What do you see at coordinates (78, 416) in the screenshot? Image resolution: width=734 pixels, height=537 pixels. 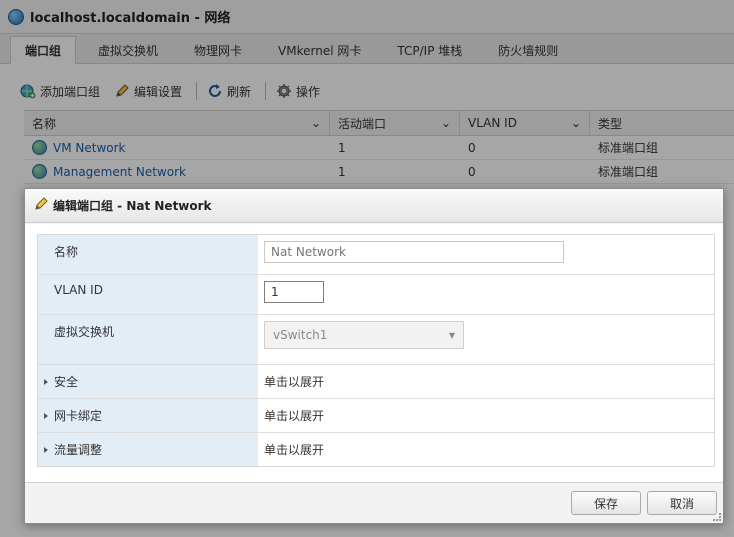 I see `section-label: 网卡绑定` at bounding box center [78, 416].